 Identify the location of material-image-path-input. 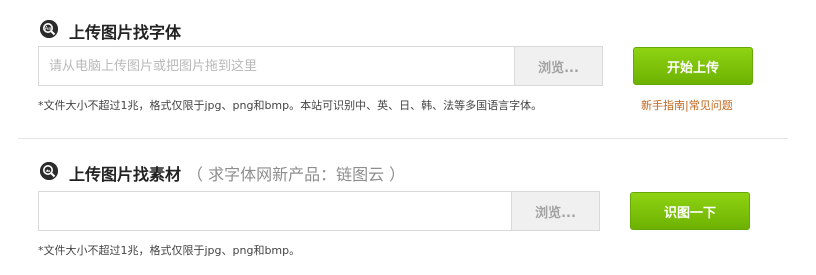
(275, 211).